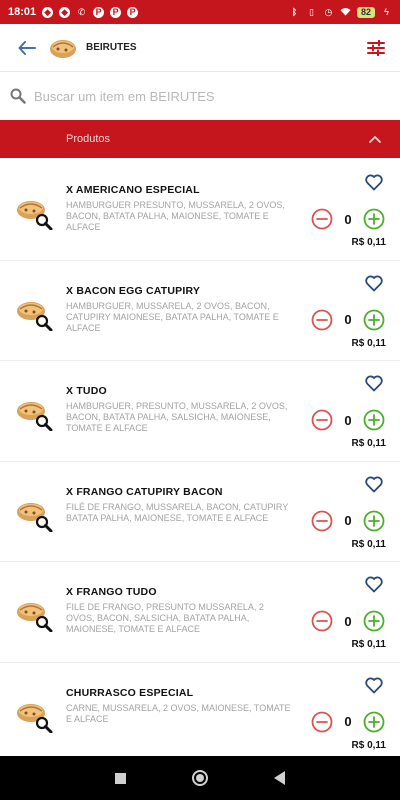 The height and width of the screenshot is (800, 400). Describe the element at coordinates (294, 12) in the screenshot. I see `bluetooth-icon: ᛒ` at that location.